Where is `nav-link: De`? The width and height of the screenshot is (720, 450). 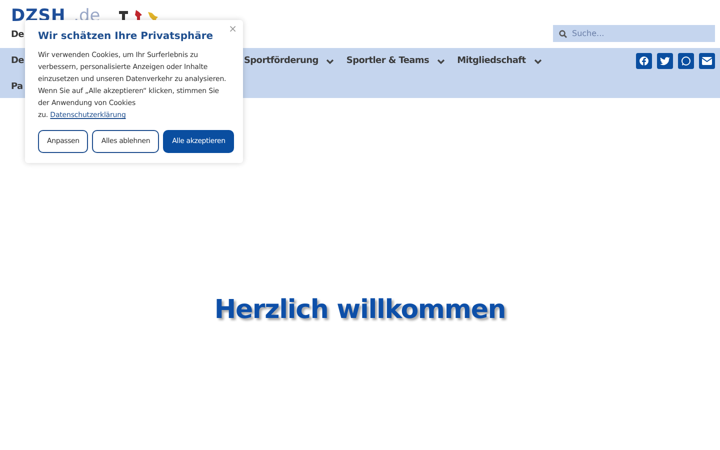 nav-link: De is located at coordinates (17, 61).